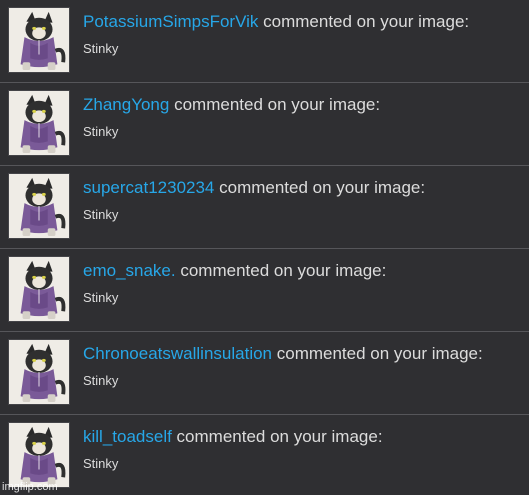 The width and height of the screenshot is (529, 495). I want to click on username-link: kill_toadself, so click(127, 436).